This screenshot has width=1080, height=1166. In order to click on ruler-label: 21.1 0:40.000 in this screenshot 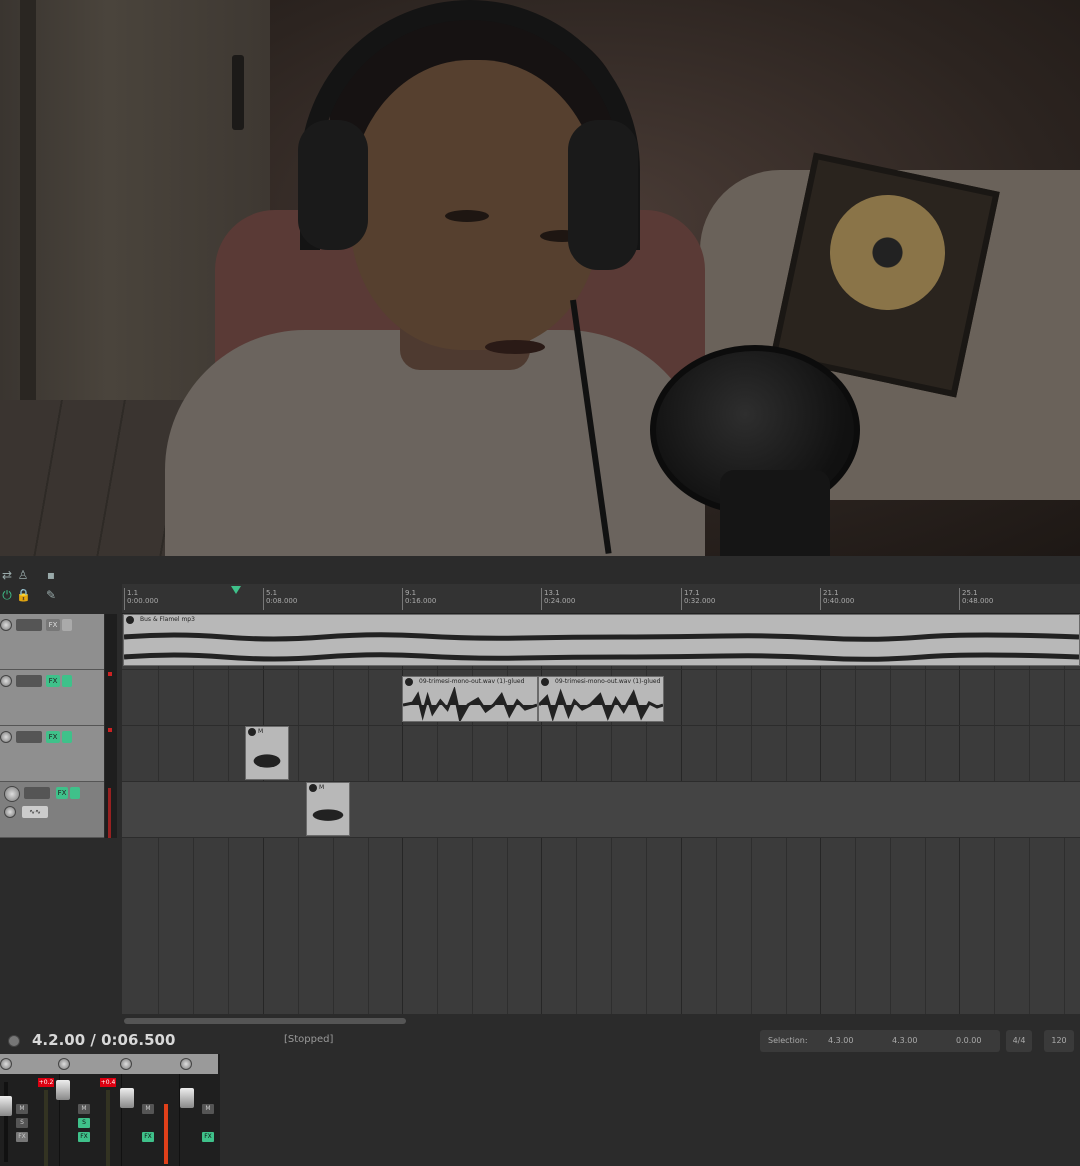, I will do `click(839, 597)`.